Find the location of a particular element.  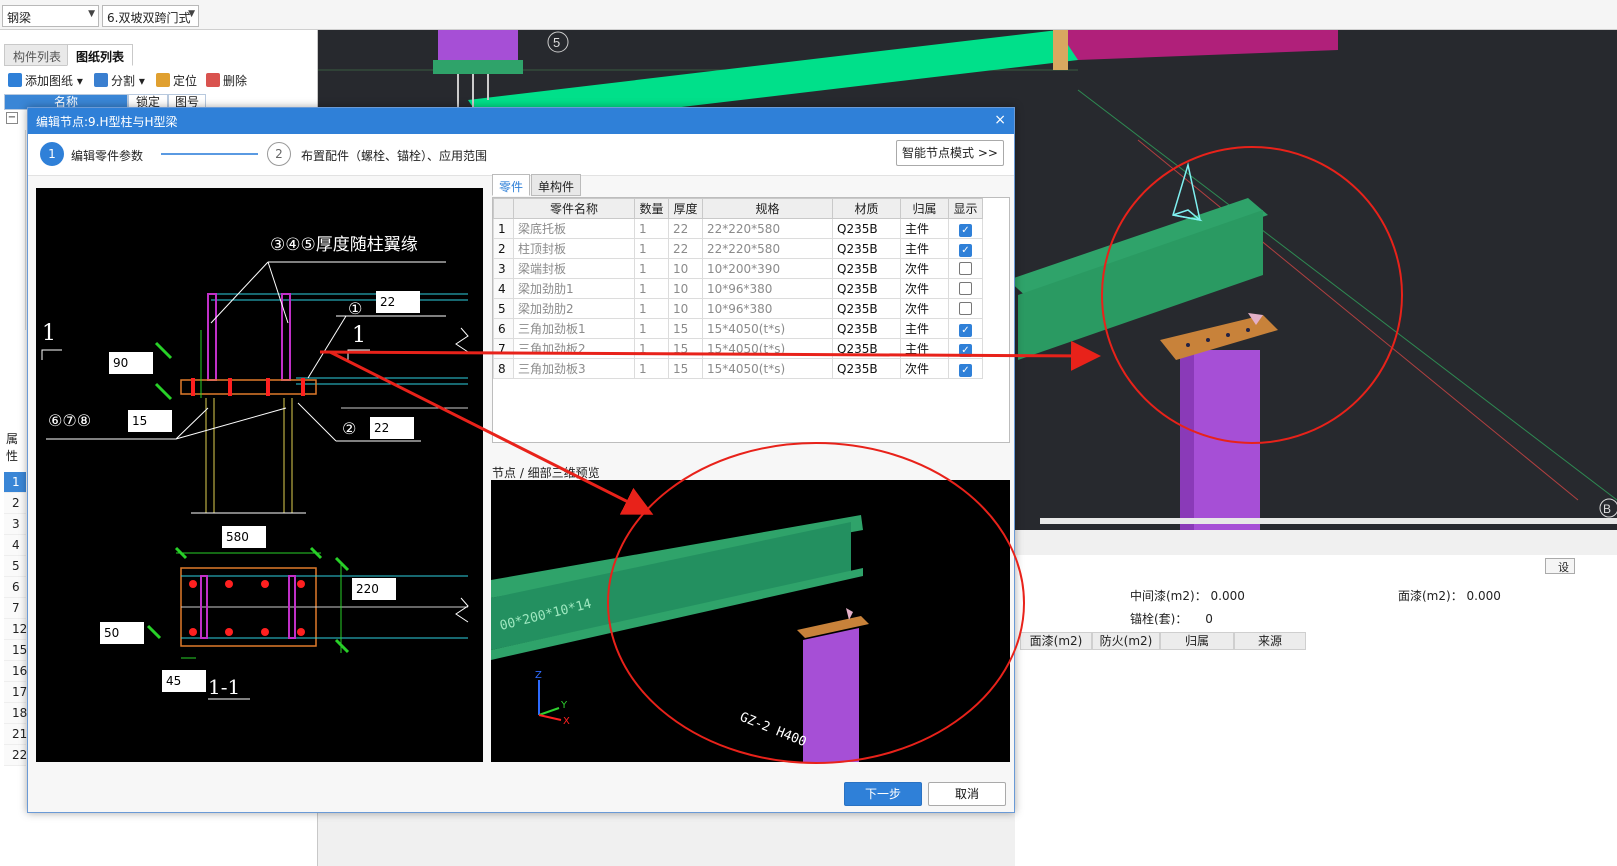

table-row: 2 柱顶封板 1 22 22*220*580 Q235B 主件 ✓ is located at coordinates (738, 248).